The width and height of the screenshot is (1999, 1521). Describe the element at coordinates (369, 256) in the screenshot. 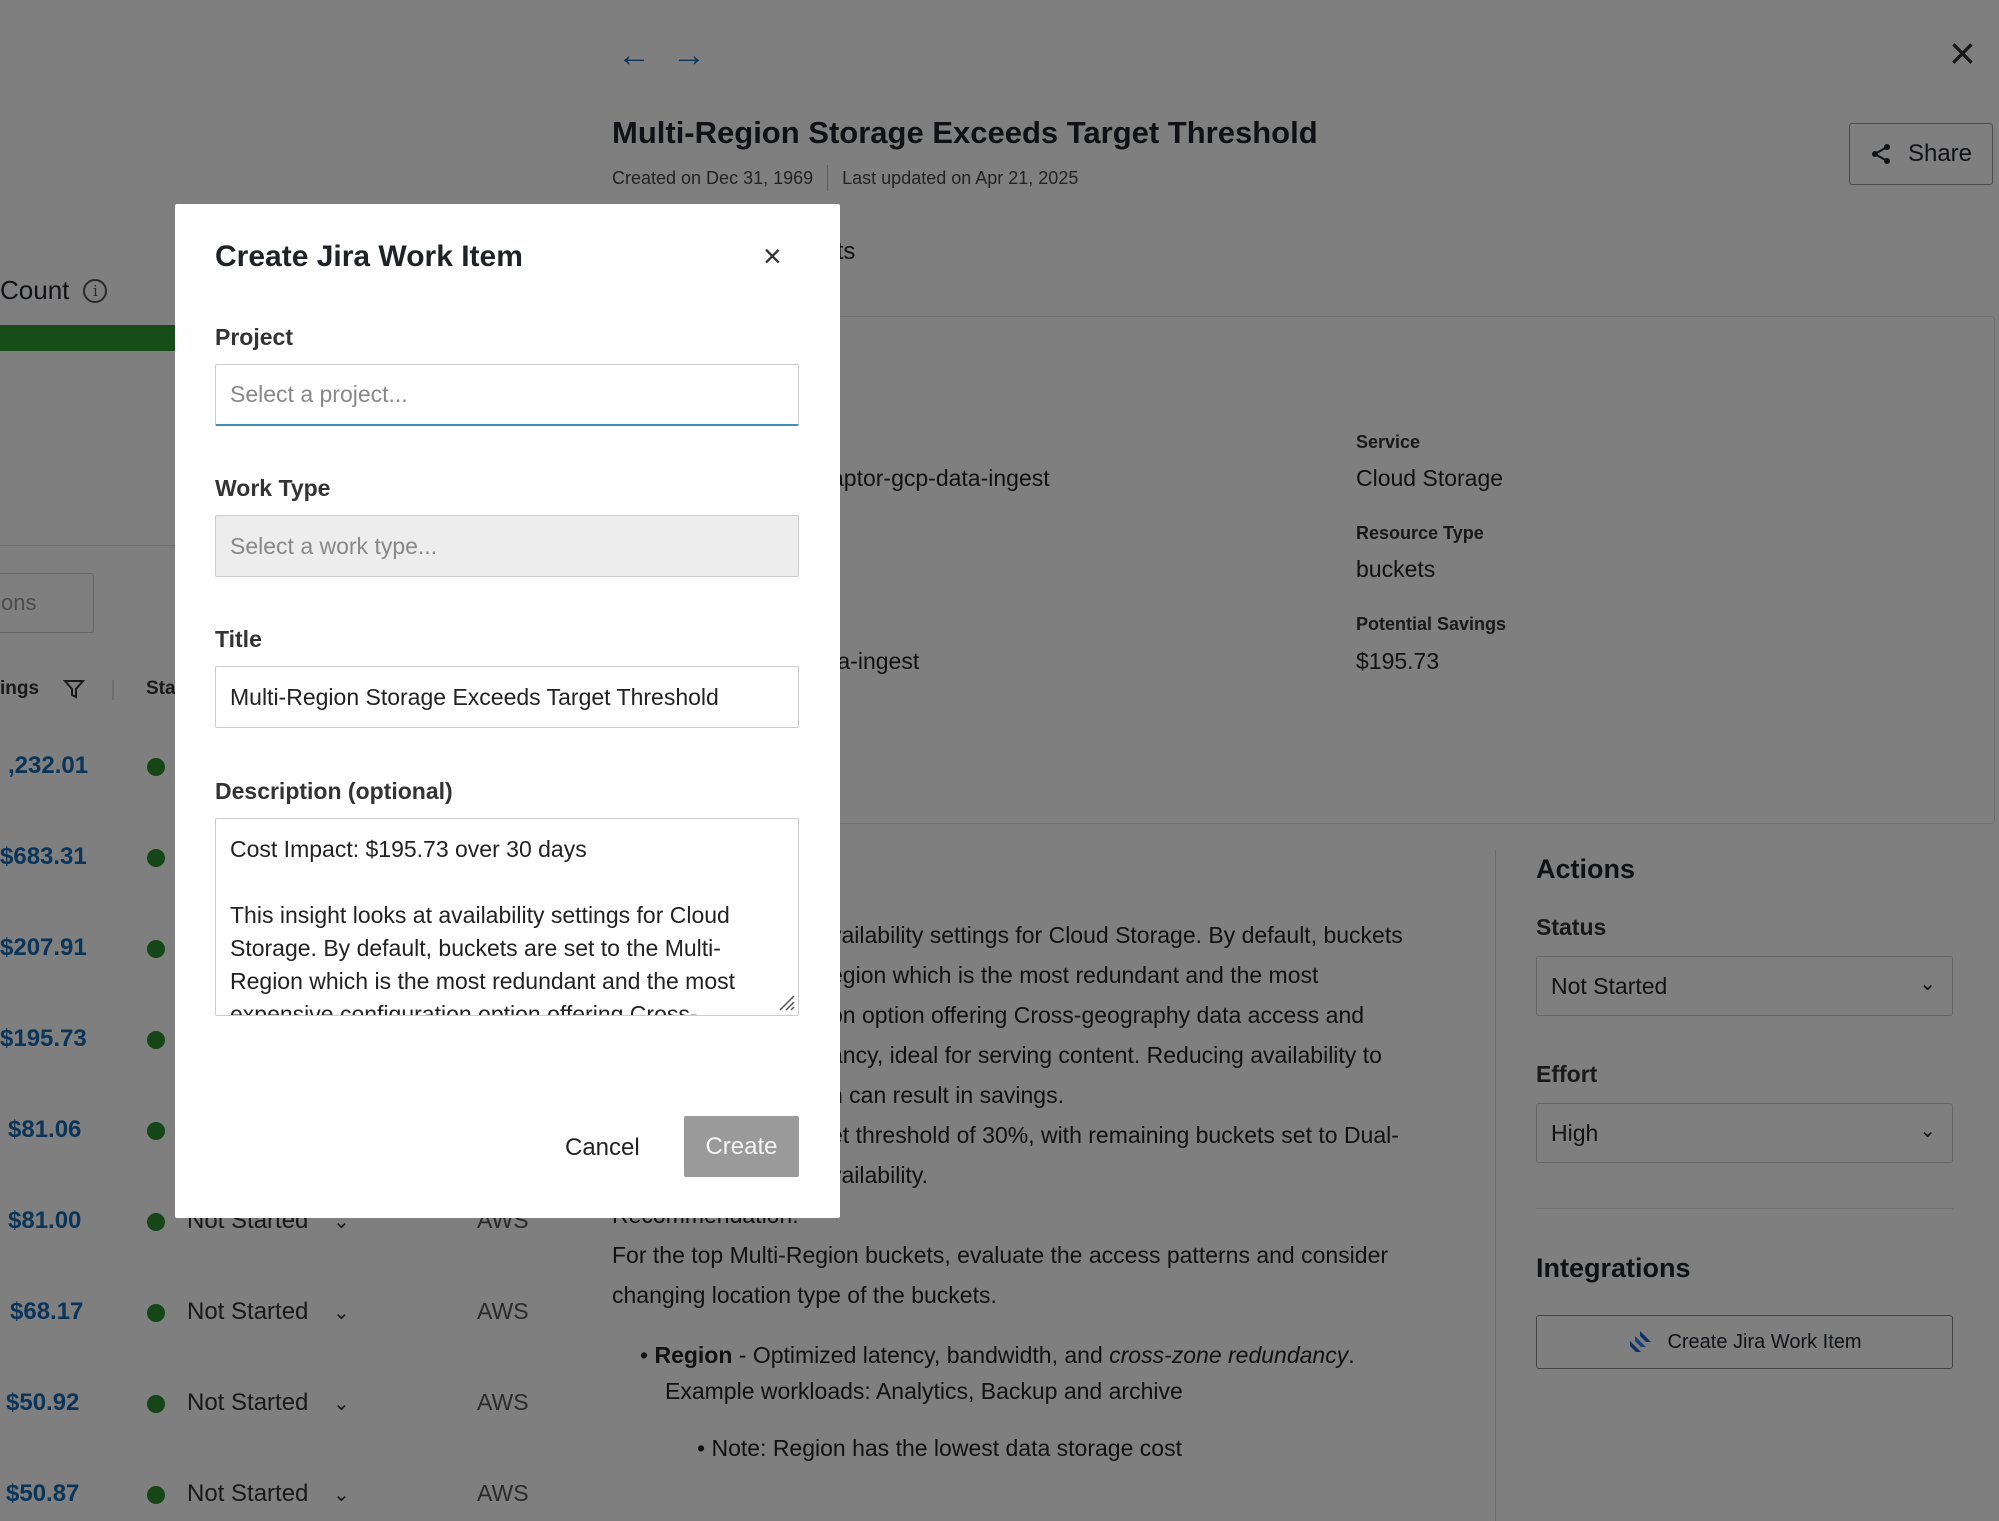

I see `modal-title: Create Jira Work Item` at that location.